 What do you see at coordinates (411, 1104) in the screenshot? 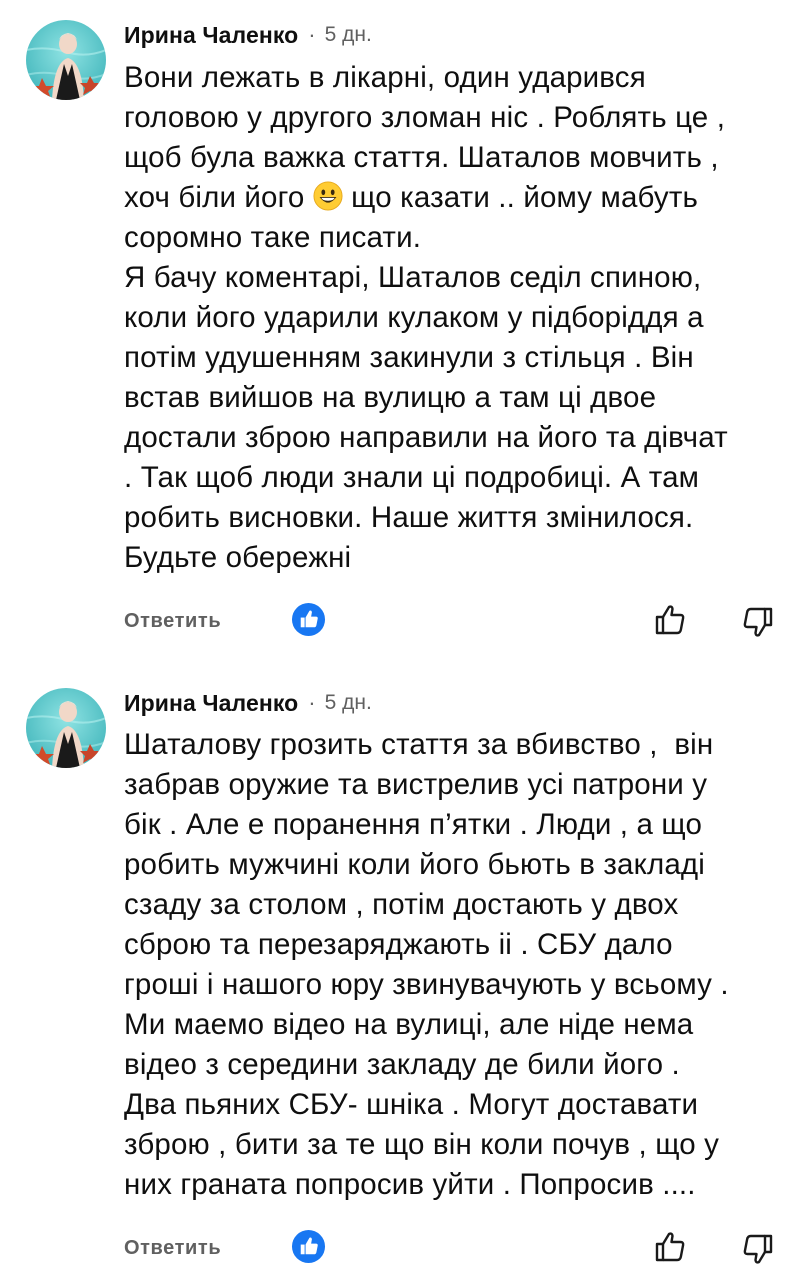
I see `comment-line: Два пьяних СБУ- шніка . Могут доставати` at bounding box center [411, 1104].